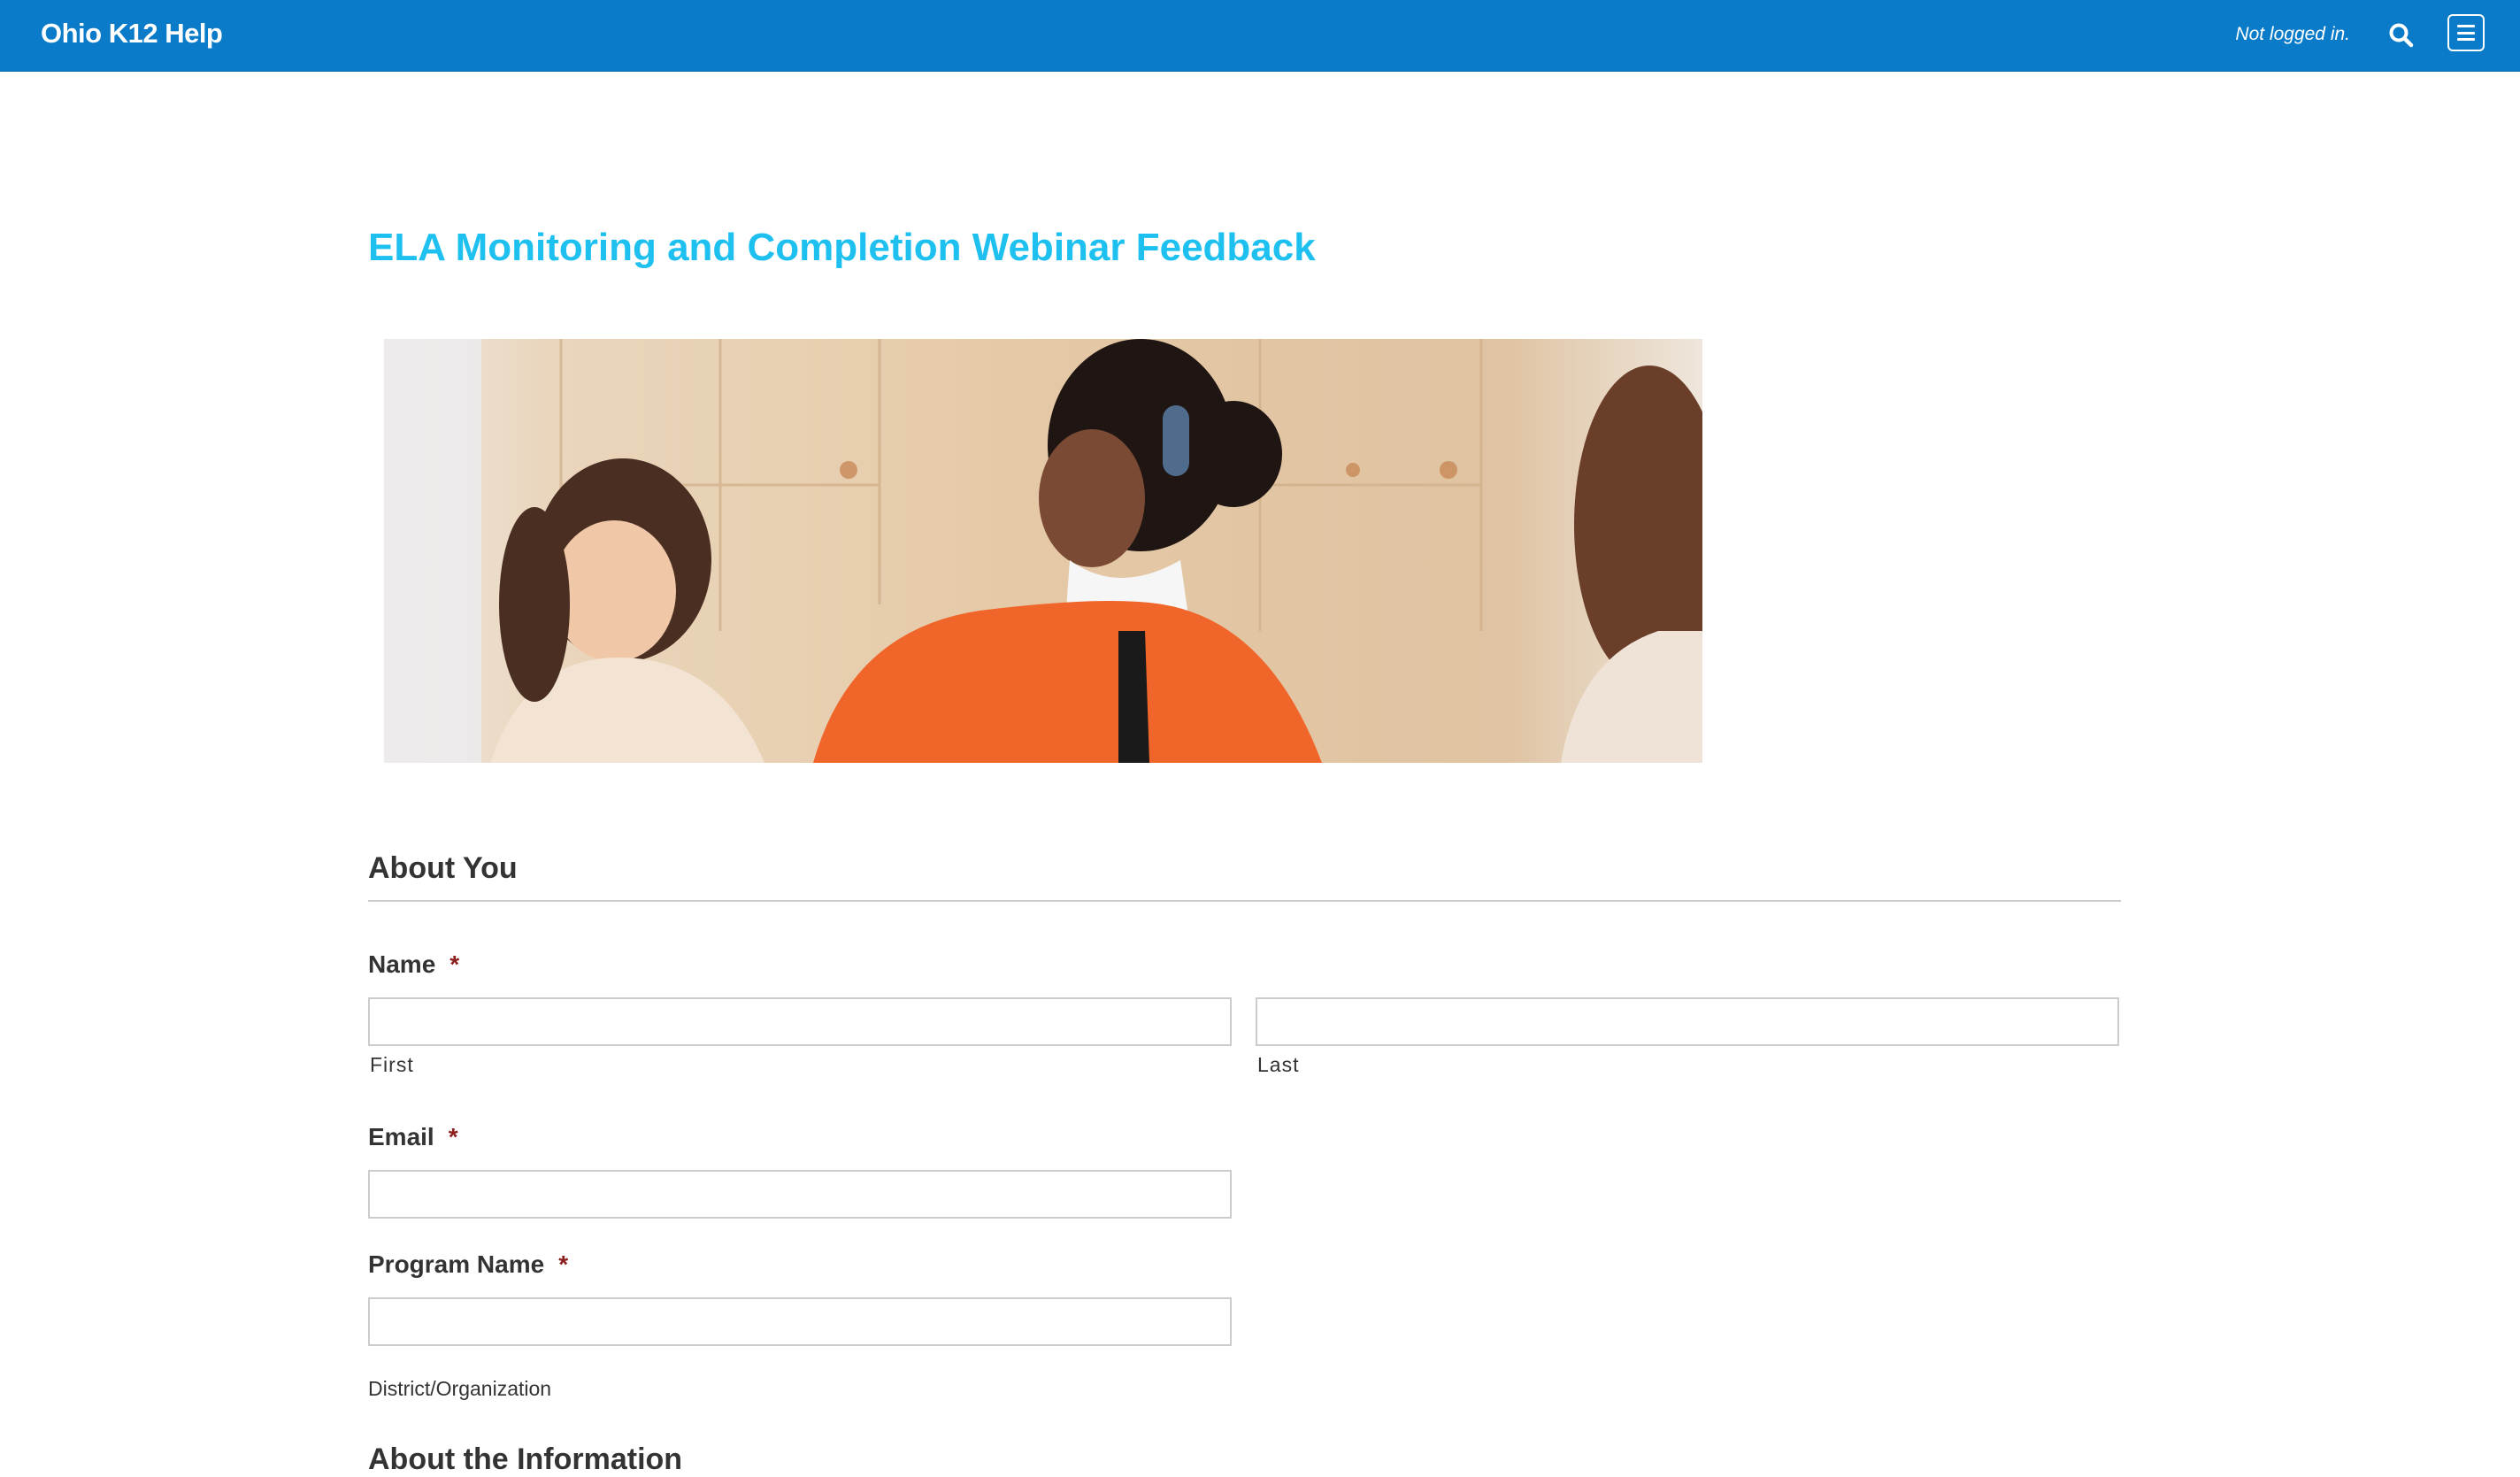 The height and width of the screenshot is (1477, 2520). What do you see at coordinates (525, 1459) in the screenshot?
I see `section-title-about-the-information: About the Information` at bounding box center [525, 1459].